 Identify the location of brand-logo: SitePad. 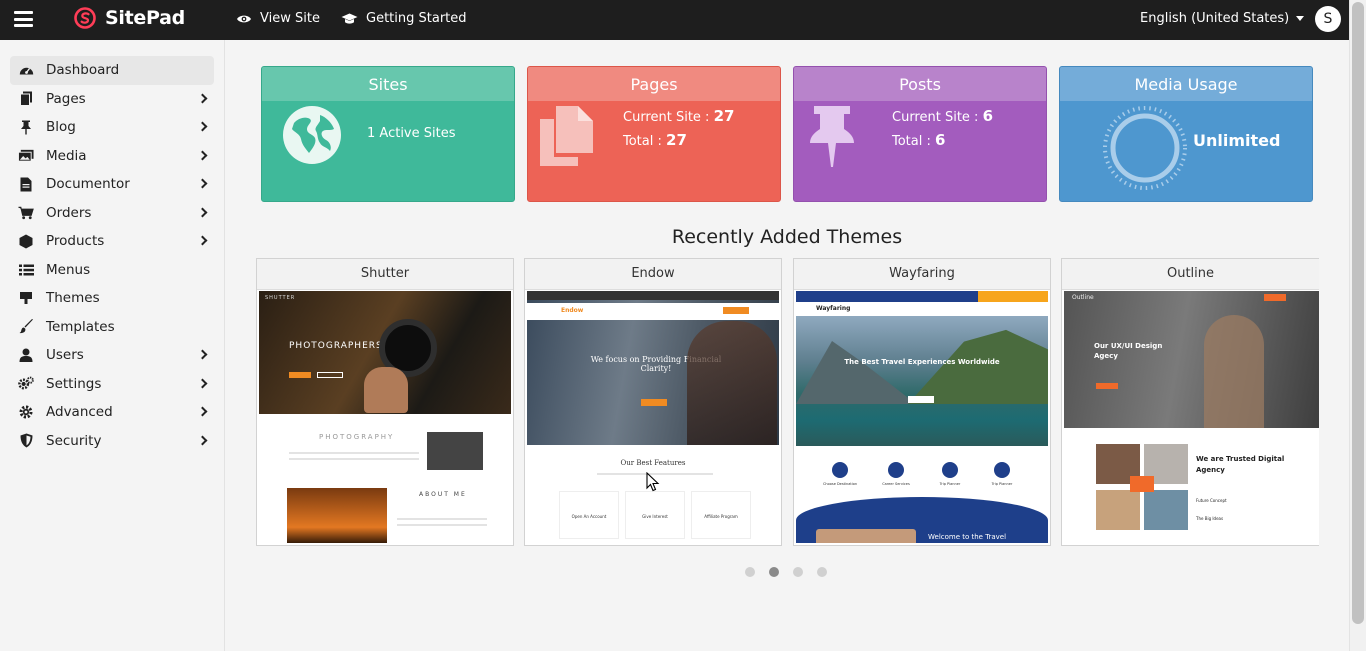
(129, 18).